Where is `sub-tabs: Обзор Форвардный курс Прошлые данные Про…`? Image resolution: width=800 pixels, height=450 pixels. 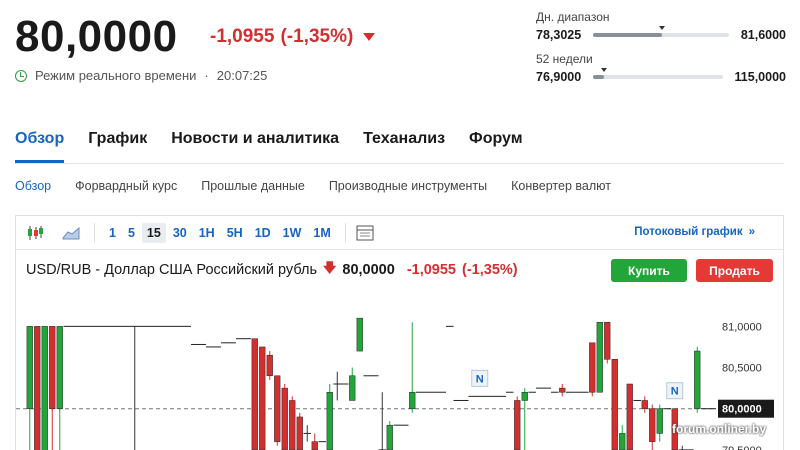 sub-tabs: Обзор Форвардный курс Прошлые данные Про… is located at coordinates (313, 186).